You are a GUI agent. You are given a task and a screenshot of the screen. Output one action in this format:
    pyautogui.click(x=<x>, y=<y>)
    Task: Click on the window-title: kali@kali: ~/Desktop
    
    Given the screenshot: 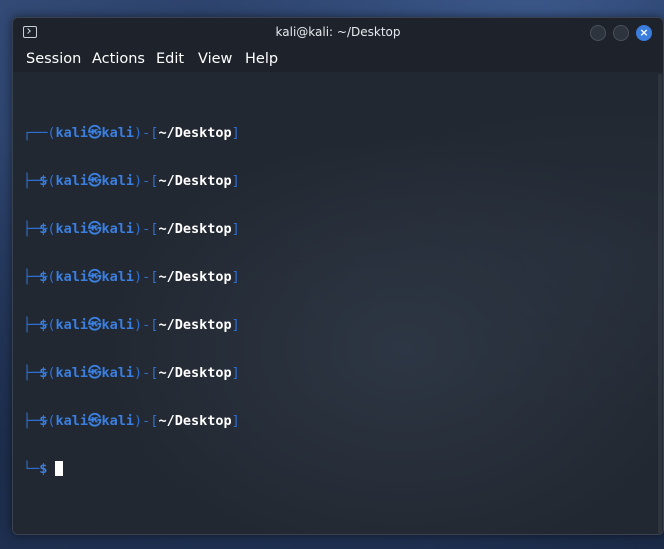 What is the action you would take?
    pyautogui.click(x=338, y=32)
    